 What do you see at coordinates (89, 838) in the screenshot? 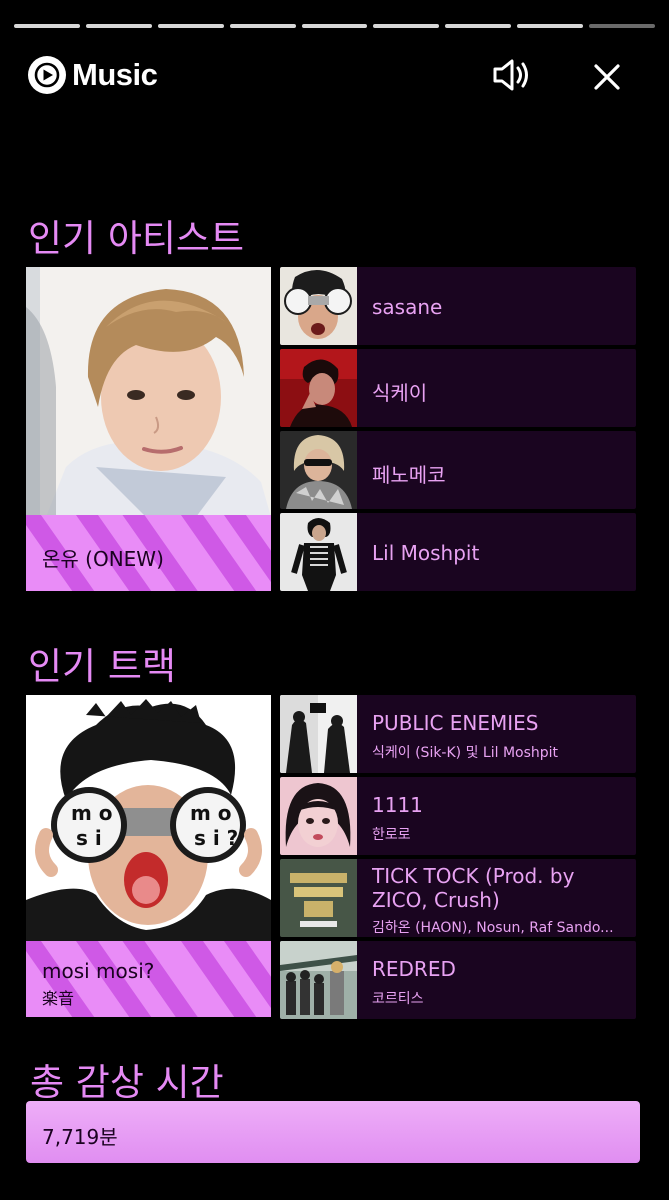
I see `svg-text: s i` at bounding box center [89, 838].